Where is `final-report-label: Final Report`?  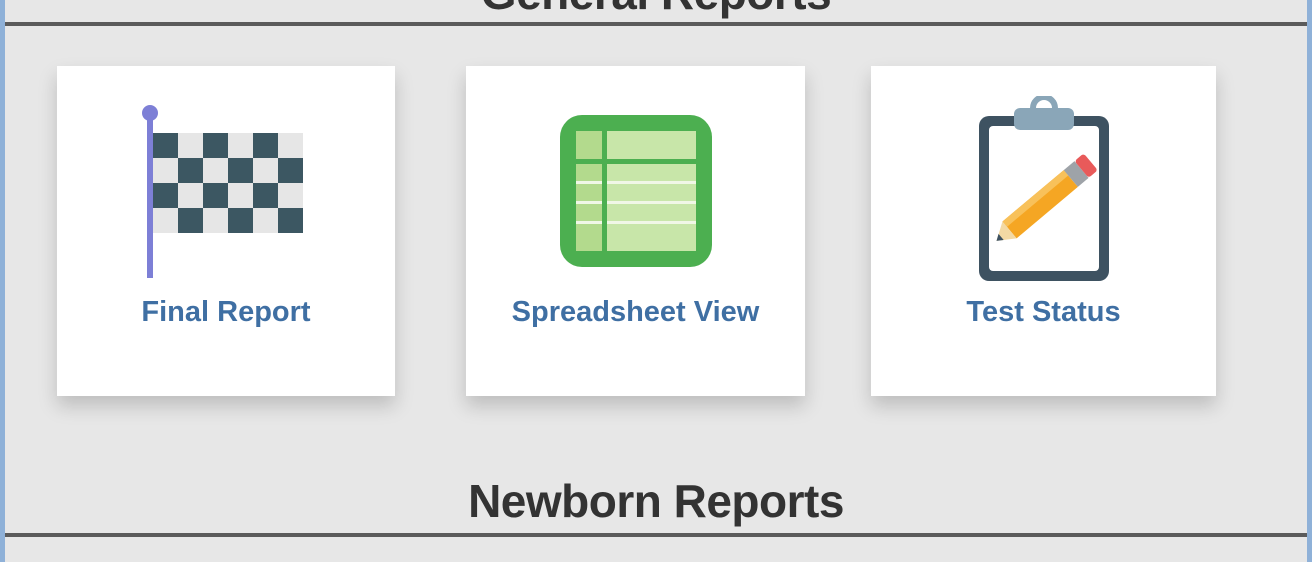 final-report-label: Final Report is located at coordinates (226, 312).